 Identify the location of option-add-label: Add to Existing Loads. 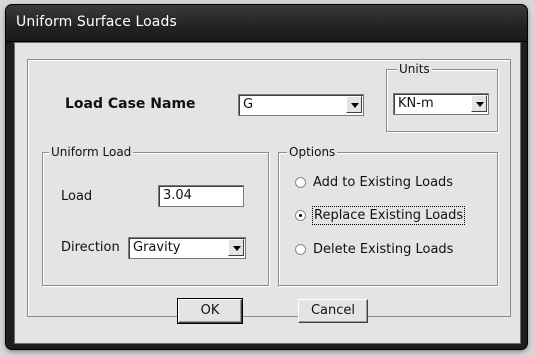
(383, 182).